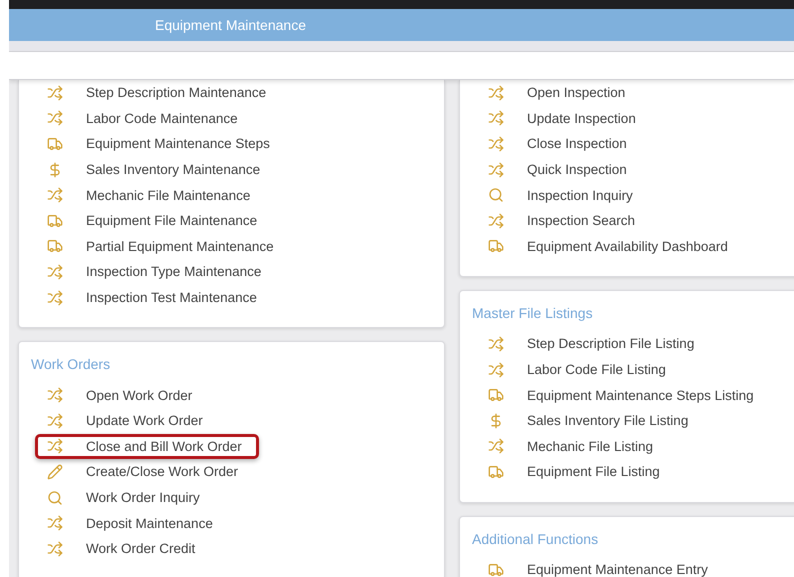 The image size is (794, 577). Describe the element at coordinates (560, 144) in the screenshot. I see `menu-link: Close Inspection` at that location.